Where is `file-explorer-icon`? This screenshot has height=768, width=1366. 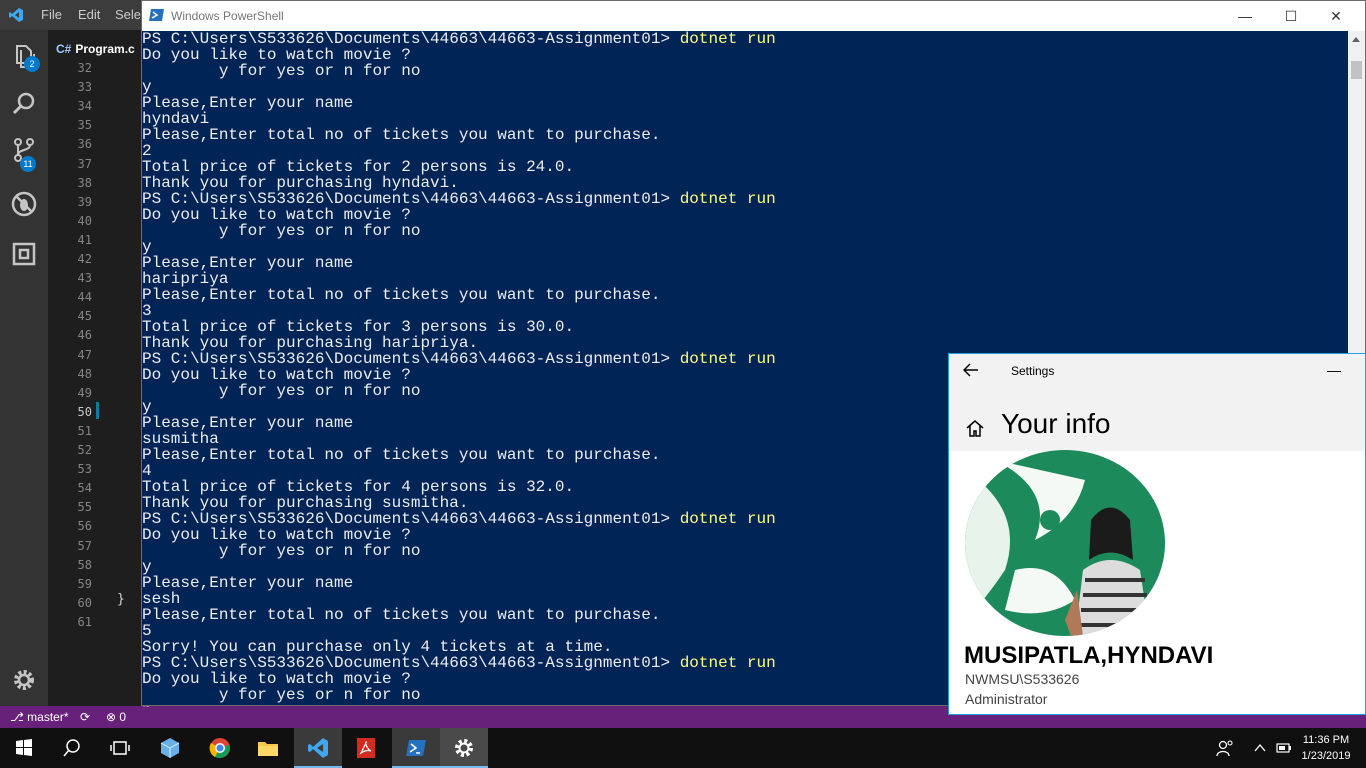
file-explorer-icon is located at coordinates (268, 749).